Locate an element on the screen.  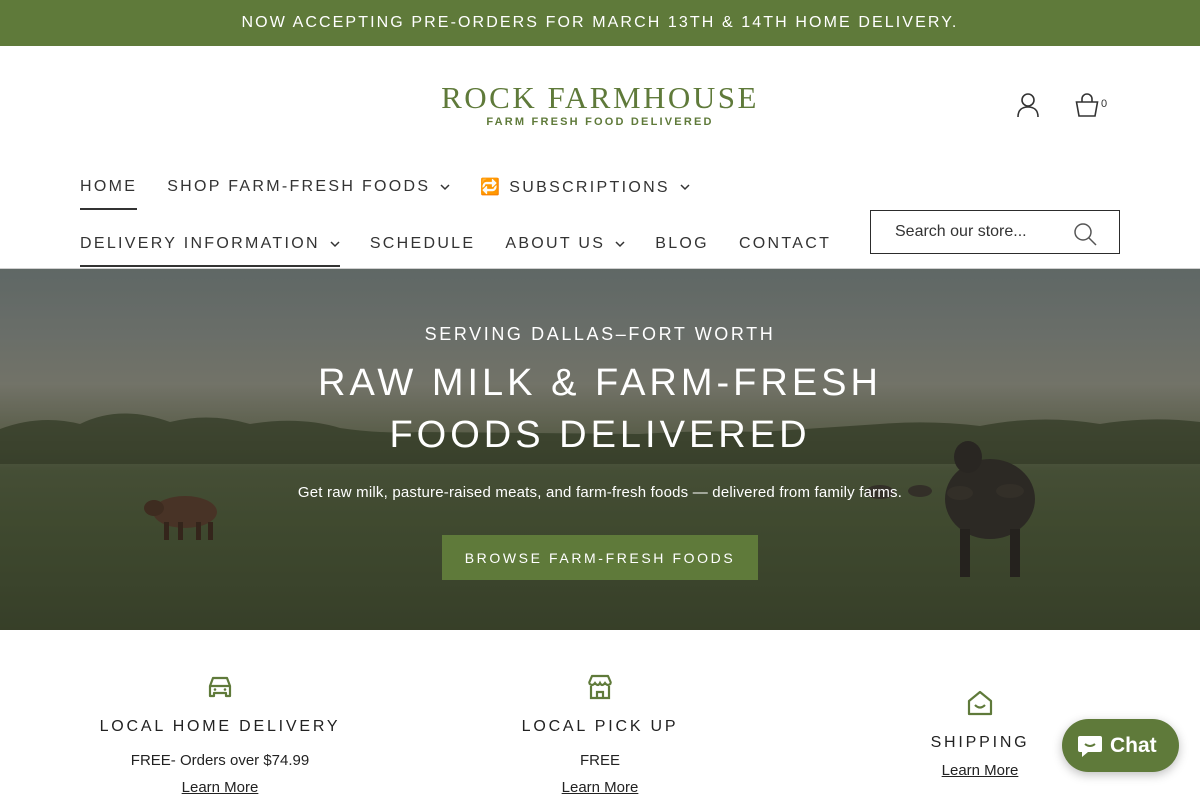
logo-main-text: ROCK FARMHOUSE is located at coordinates (600, 97).